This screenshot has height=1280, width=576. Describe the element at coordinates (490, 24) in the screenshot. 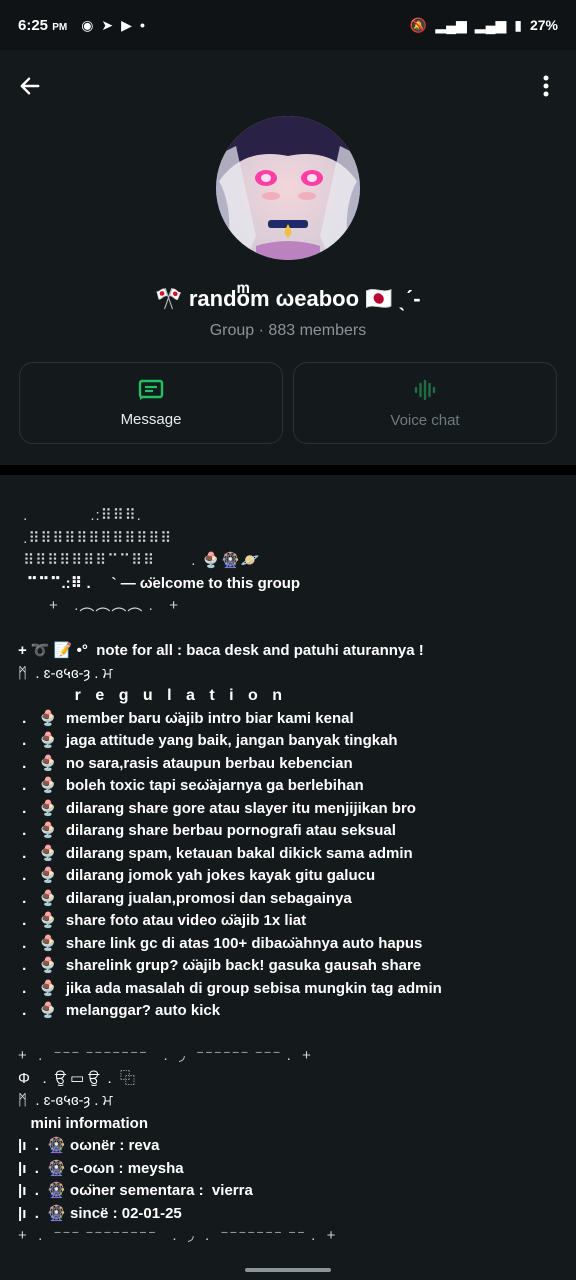

I see `signal-icon-2: ▂▄▆` at that location.